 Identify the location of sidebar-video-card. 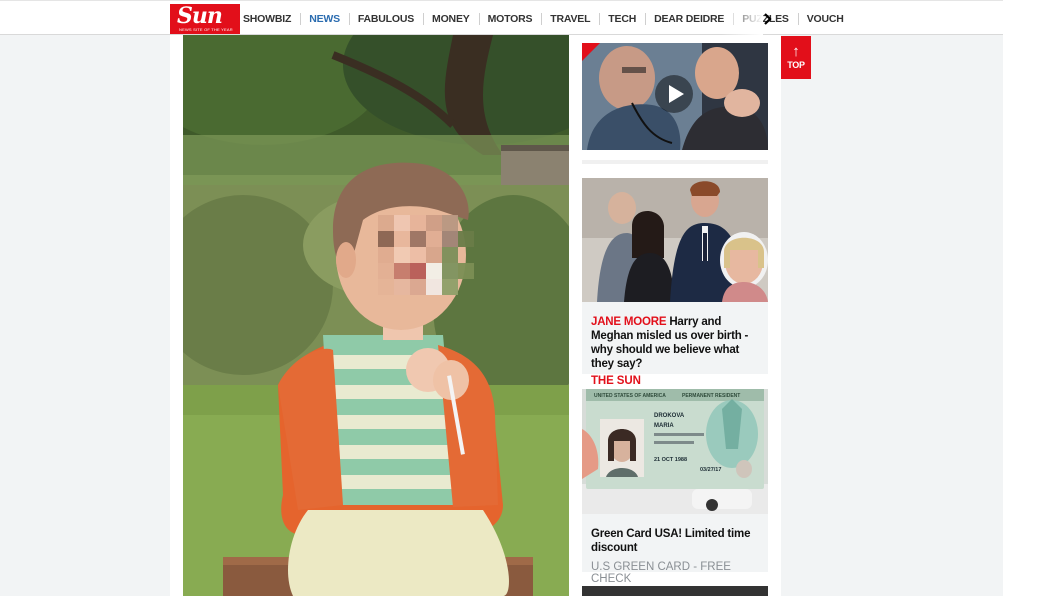
(675, 96).